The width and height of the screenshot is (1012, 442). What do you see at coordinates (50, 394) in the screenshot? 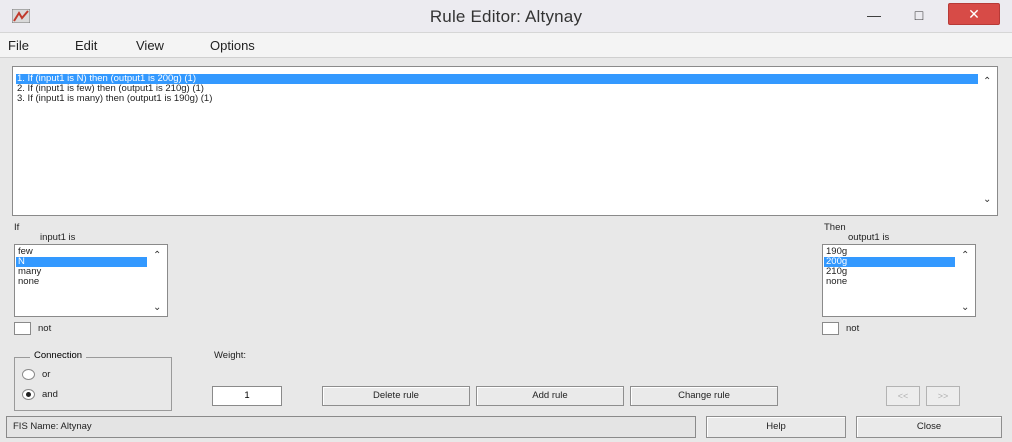
I see `connection-and-label: and` at bounding box center [50, 394].